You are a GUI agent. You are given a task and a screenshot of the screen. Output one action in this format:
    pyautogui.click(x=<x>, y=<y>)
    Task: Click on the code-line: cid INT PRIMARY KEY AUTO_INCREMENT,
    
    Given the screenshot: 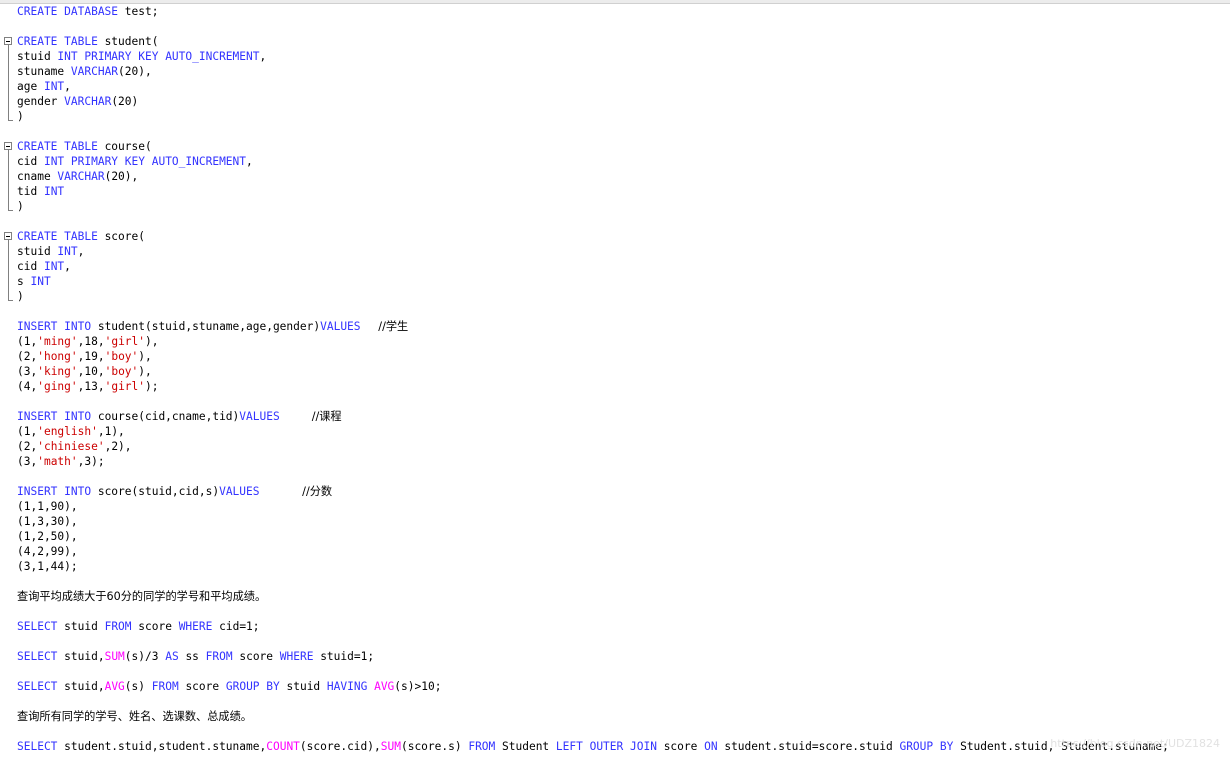 What is the action you would take?
    pyautogui.click(x=135, y=161)
    